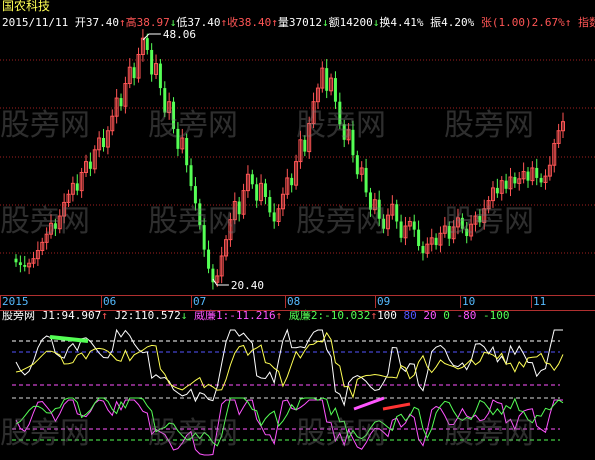 The width and height of the screenshot is (595, 460). I want to click on quote-segment: 低37.40, so click(198, 22).